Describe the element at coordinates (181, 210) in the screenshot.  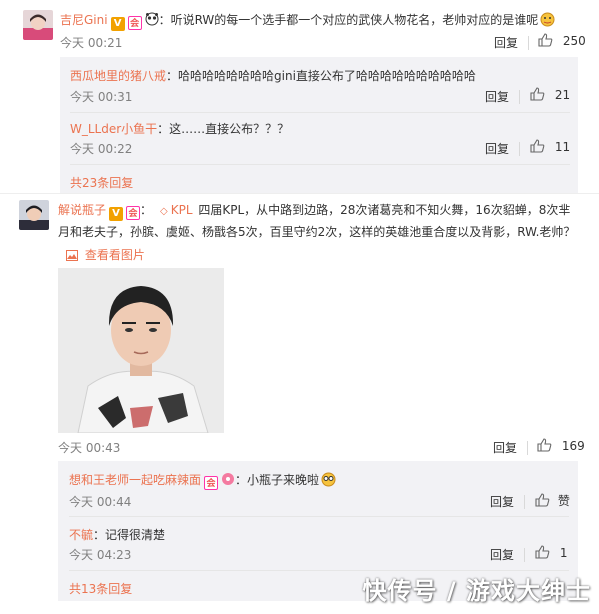
I see `topic-tag-label: KPL` at that location.